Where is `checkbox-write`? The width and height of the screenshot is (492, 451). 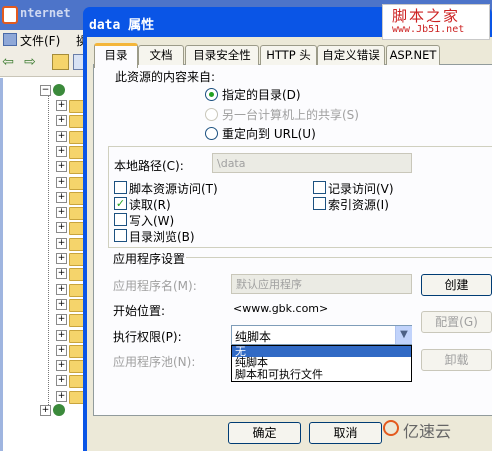
checkbox-write is located at coordinates (120, 219).